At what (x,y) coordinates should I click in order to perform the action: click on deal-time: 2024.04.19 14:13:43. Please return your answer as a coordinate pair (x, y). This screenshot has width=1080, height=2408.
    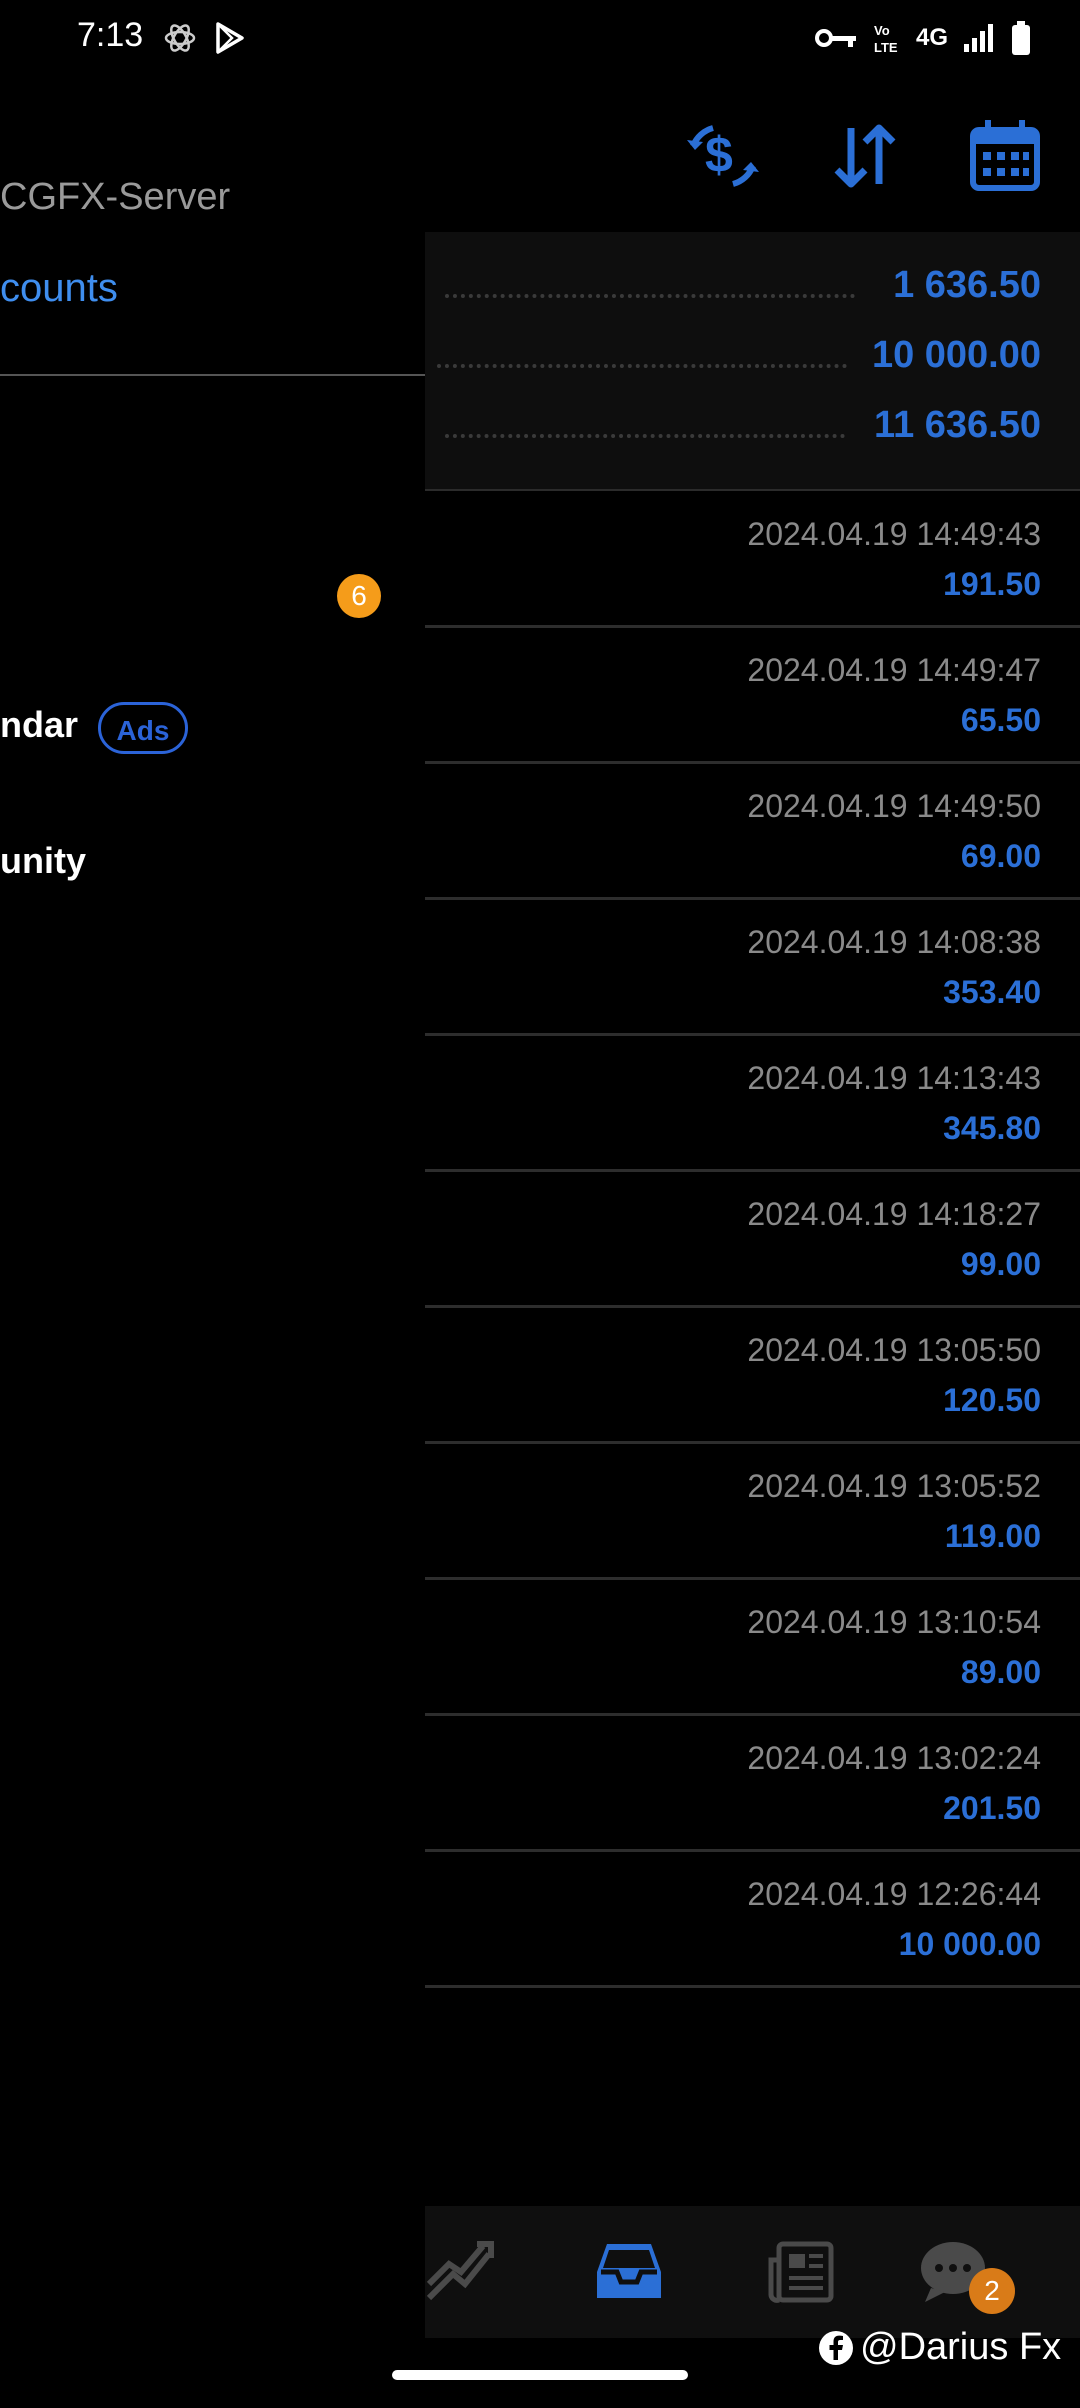
    Looking at the image, I should click on (894, 1078).